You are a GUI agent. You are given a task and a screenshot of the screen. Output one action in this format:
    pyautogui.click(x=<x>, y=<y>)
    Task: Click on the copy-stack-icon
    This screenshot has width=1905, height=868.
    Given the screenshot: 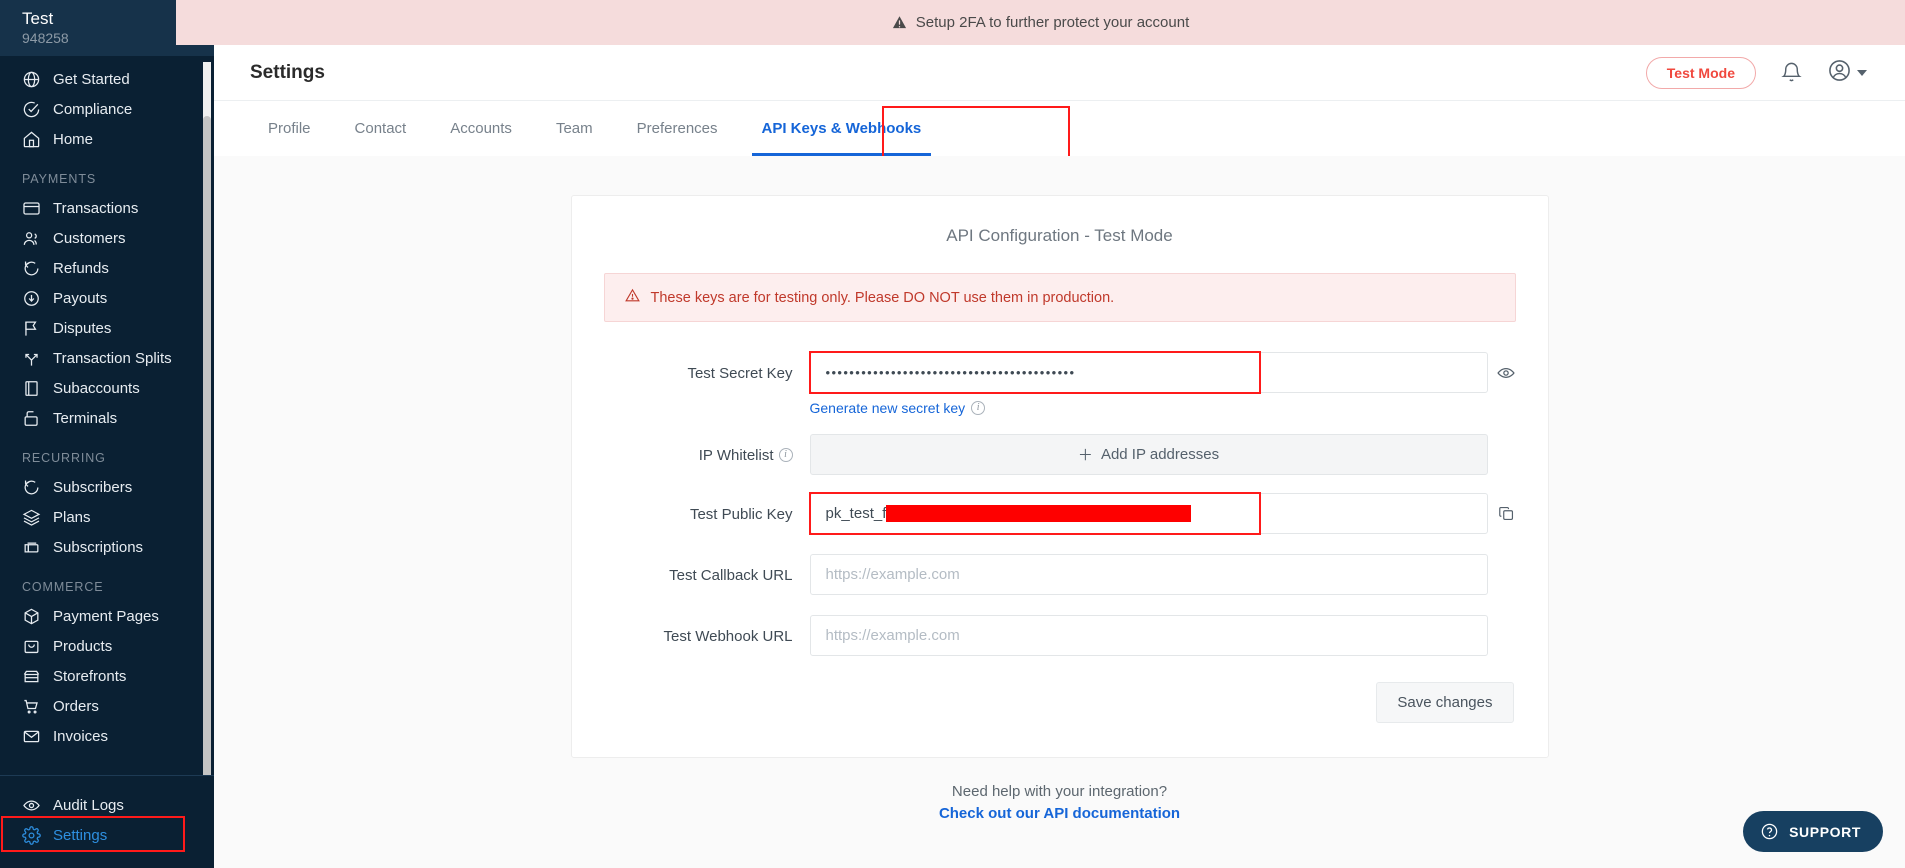 What is the action you would take?
    pyautogui.click(x=31, y=547)
    